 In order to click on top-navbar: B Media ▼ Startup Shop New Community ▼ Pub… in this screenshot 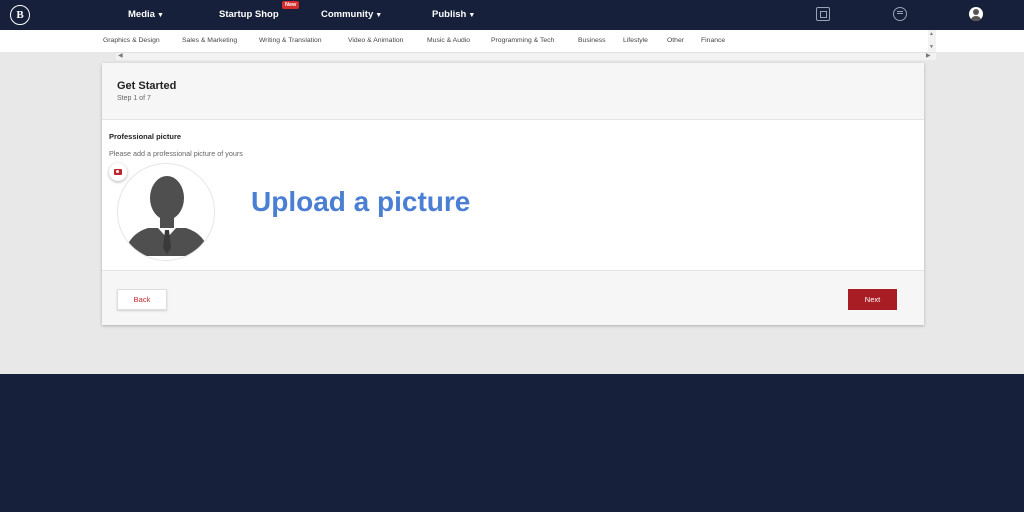, I will do `click(512, 15)`.